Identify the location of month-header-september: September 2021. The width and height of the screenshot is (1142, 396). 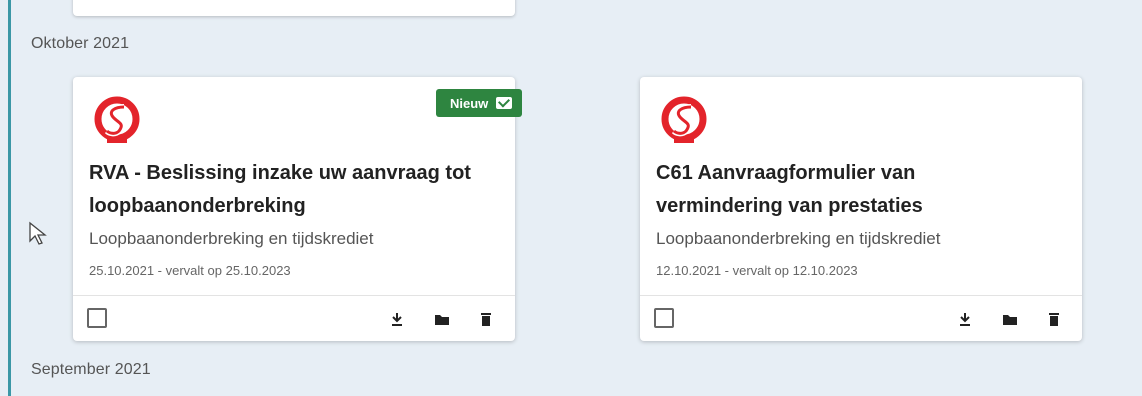
(91, 369).